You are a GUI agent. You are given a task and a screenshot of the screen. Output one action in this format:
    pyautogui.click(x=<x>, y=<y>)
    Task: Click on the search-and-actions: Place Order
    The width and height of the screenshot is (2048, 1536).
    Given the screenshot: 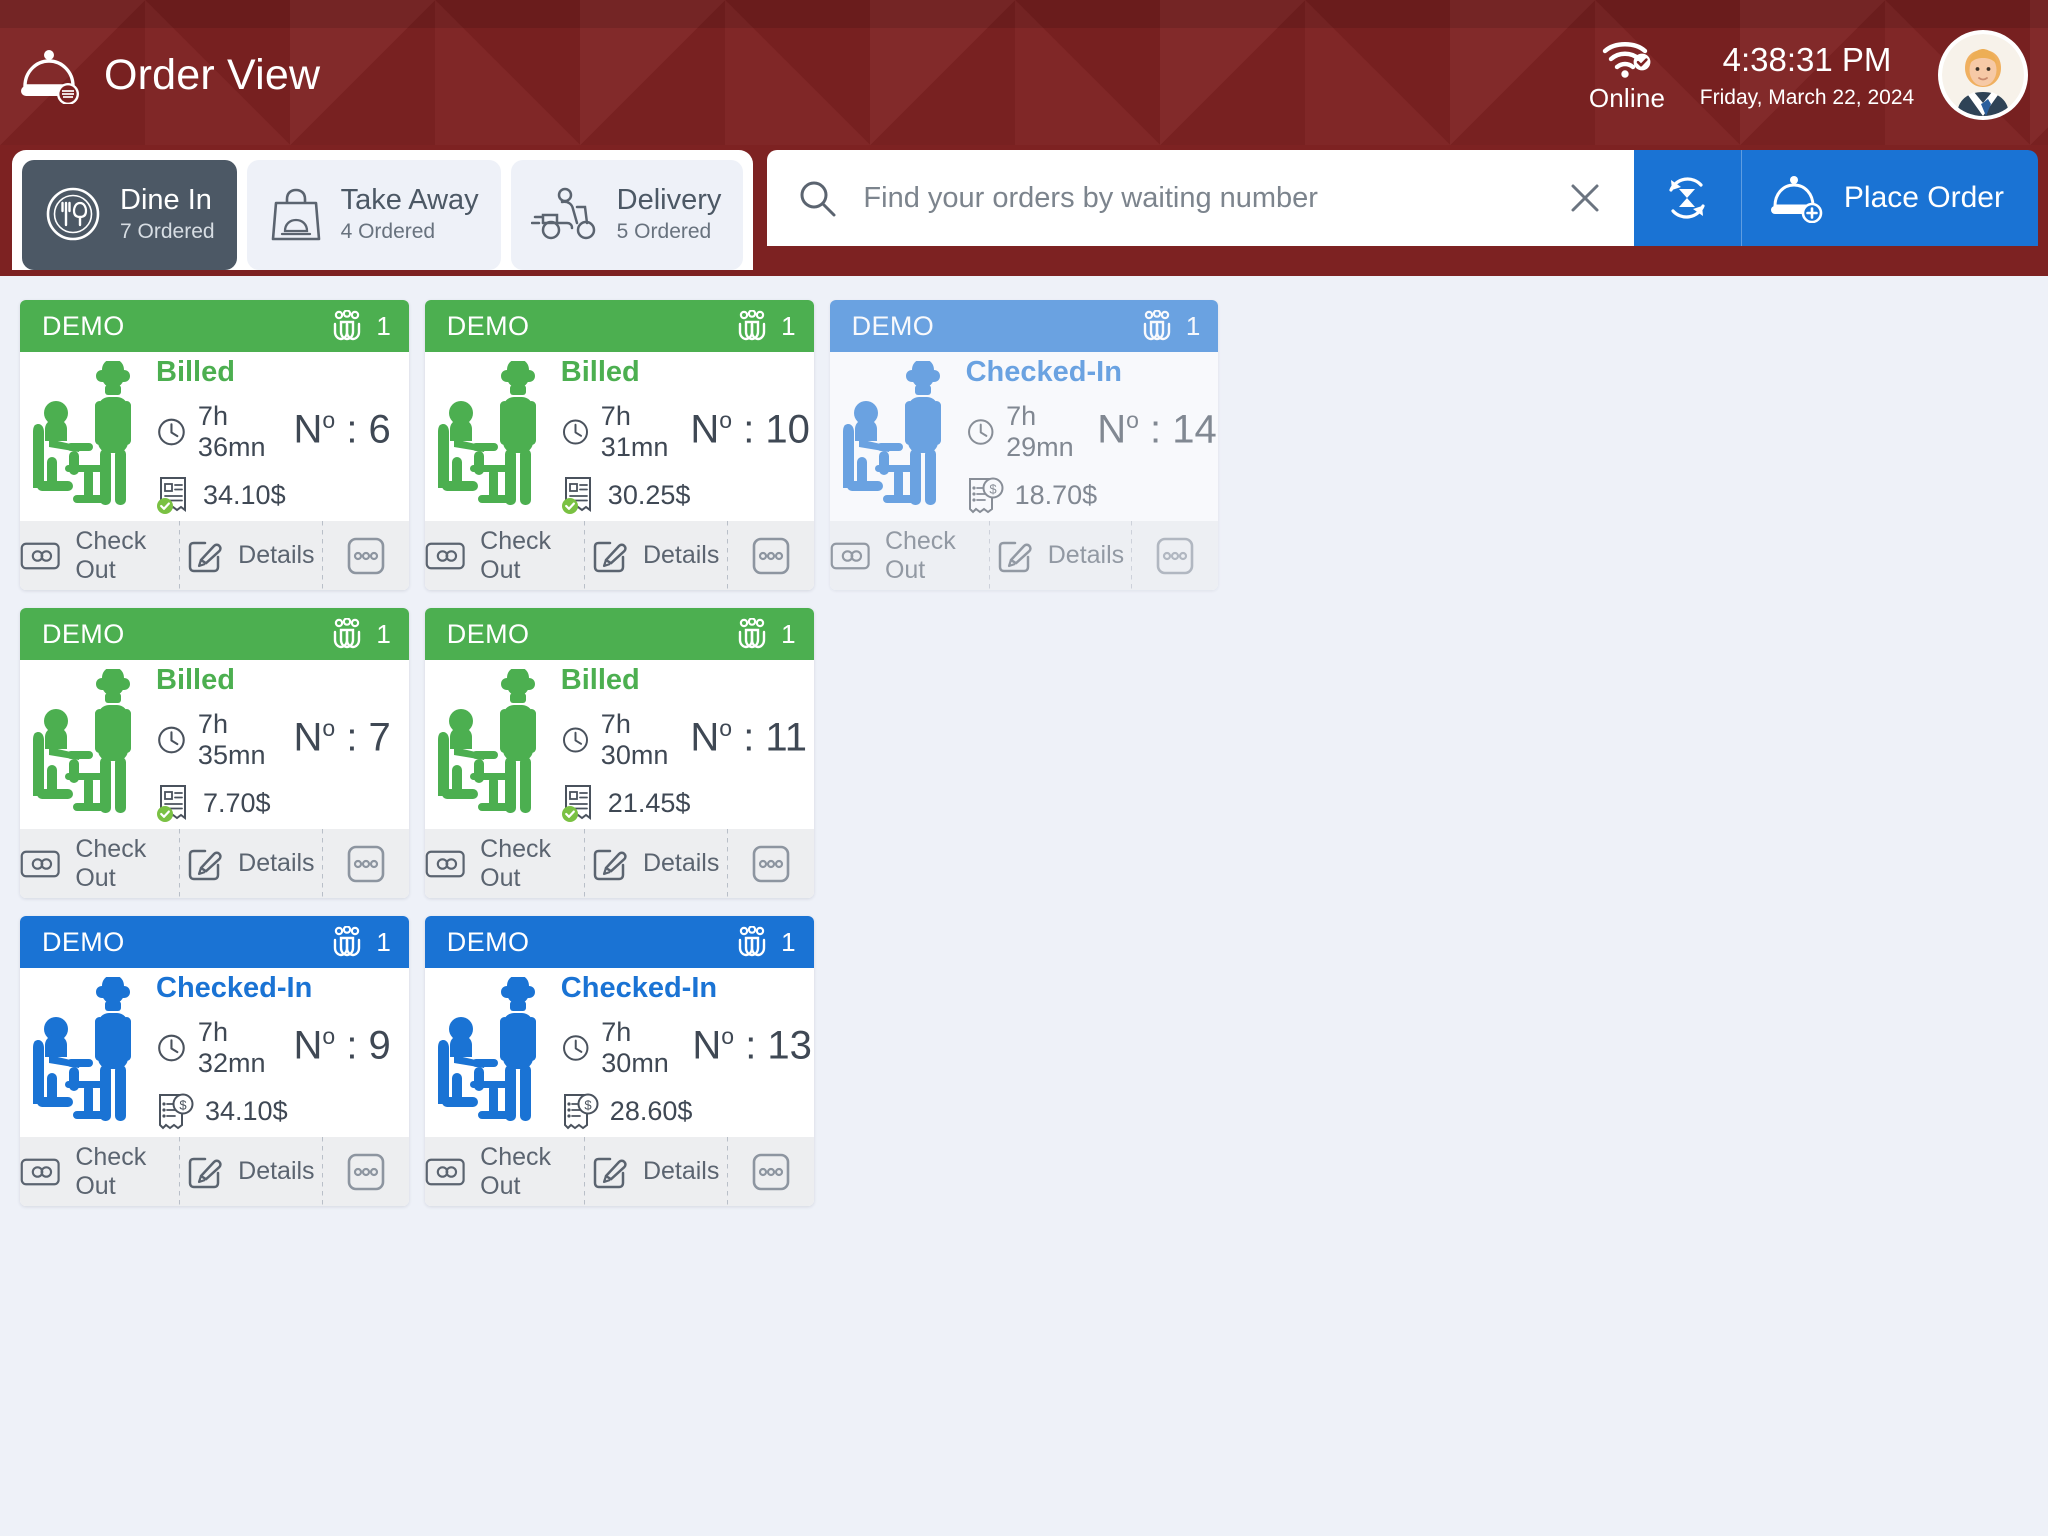 What is the action you would take?
    pyautogui.click(x=1402, y=198)
    